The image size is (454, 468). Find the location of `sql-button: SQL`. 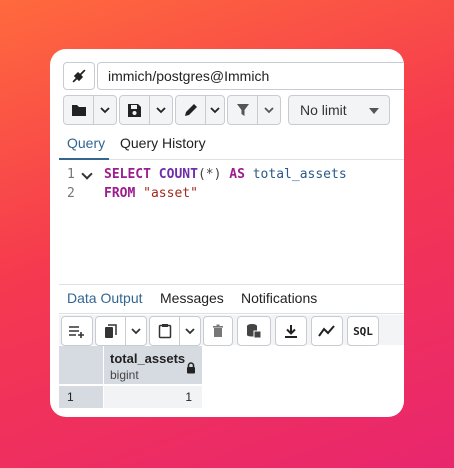

sql-button: SQL is located at coordinates (363, 331).